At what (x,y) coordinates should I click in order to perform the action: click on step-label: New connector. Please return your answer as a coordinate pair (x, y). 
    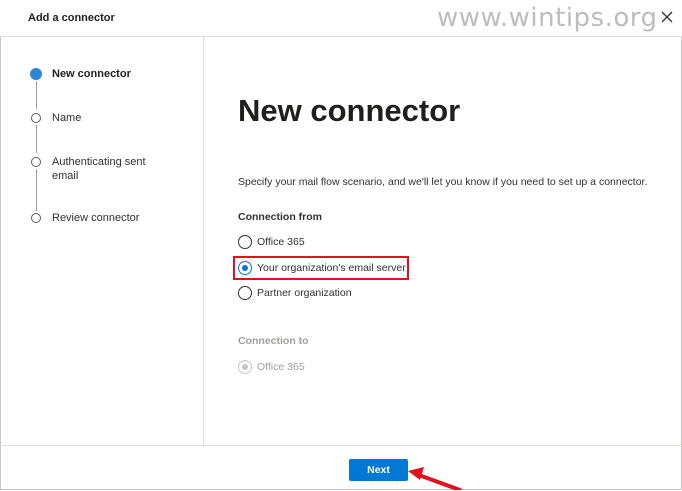
    Looking at the image, I should click on (91, 74).